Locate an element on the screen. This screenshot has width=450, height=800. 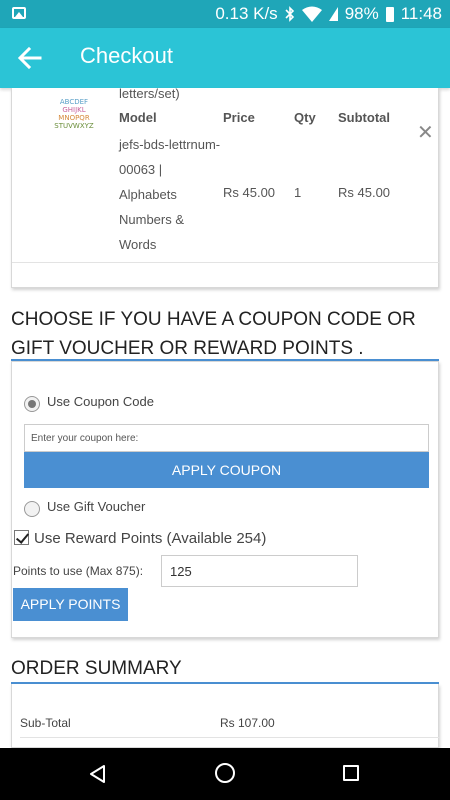
model-line: jefs-bds-lettrnum- is located at coordinates (170, 144).